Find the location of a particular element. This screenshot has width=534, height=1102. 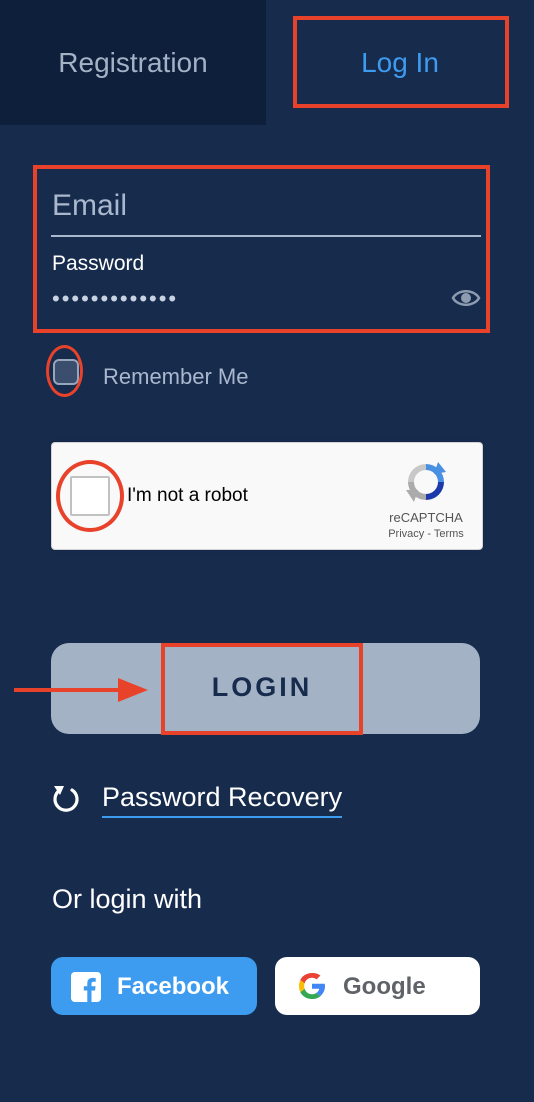

social-login-heading: Or login with is located at coordinates (127, 899).